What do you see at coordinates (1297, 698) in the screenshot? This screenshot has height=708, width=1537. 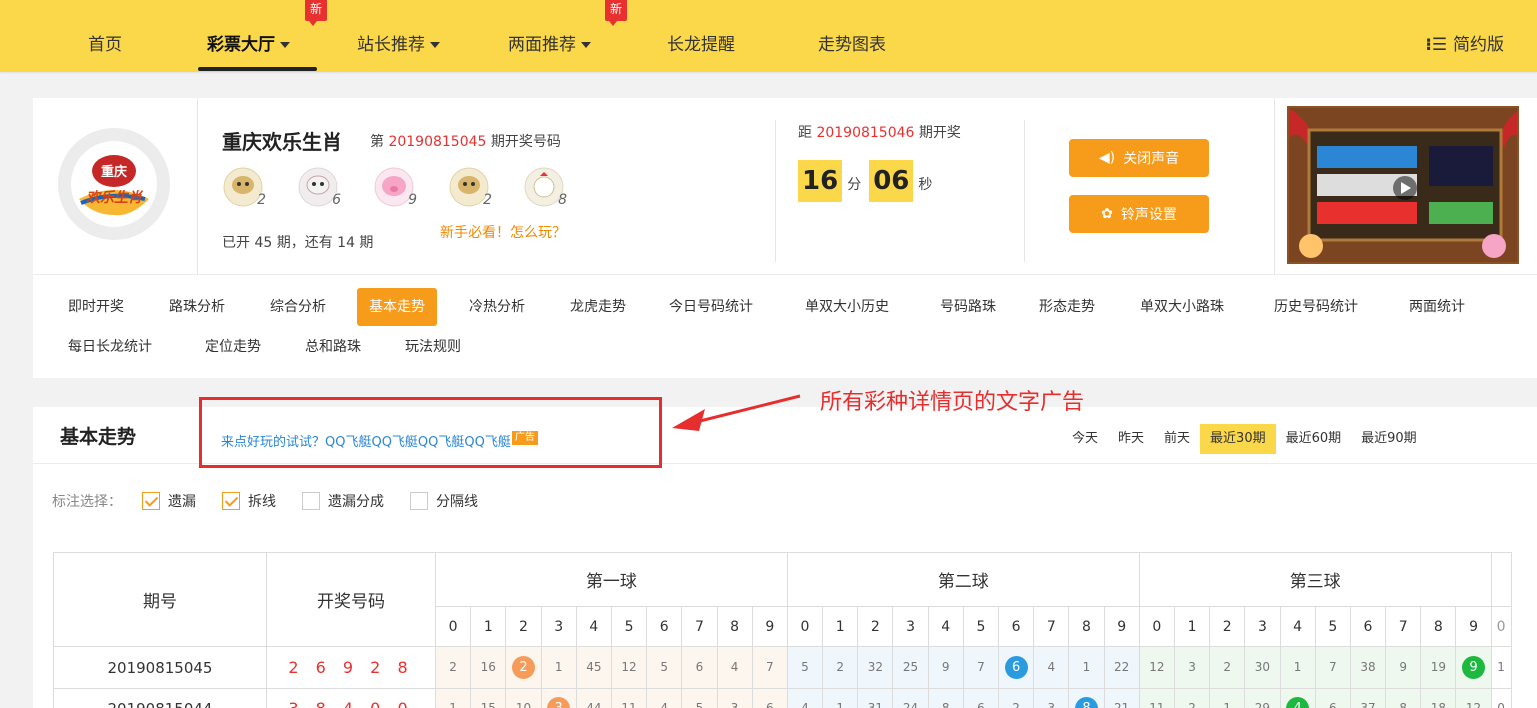 I see `hit-cell: 4` at bounding box center [1297, 698].